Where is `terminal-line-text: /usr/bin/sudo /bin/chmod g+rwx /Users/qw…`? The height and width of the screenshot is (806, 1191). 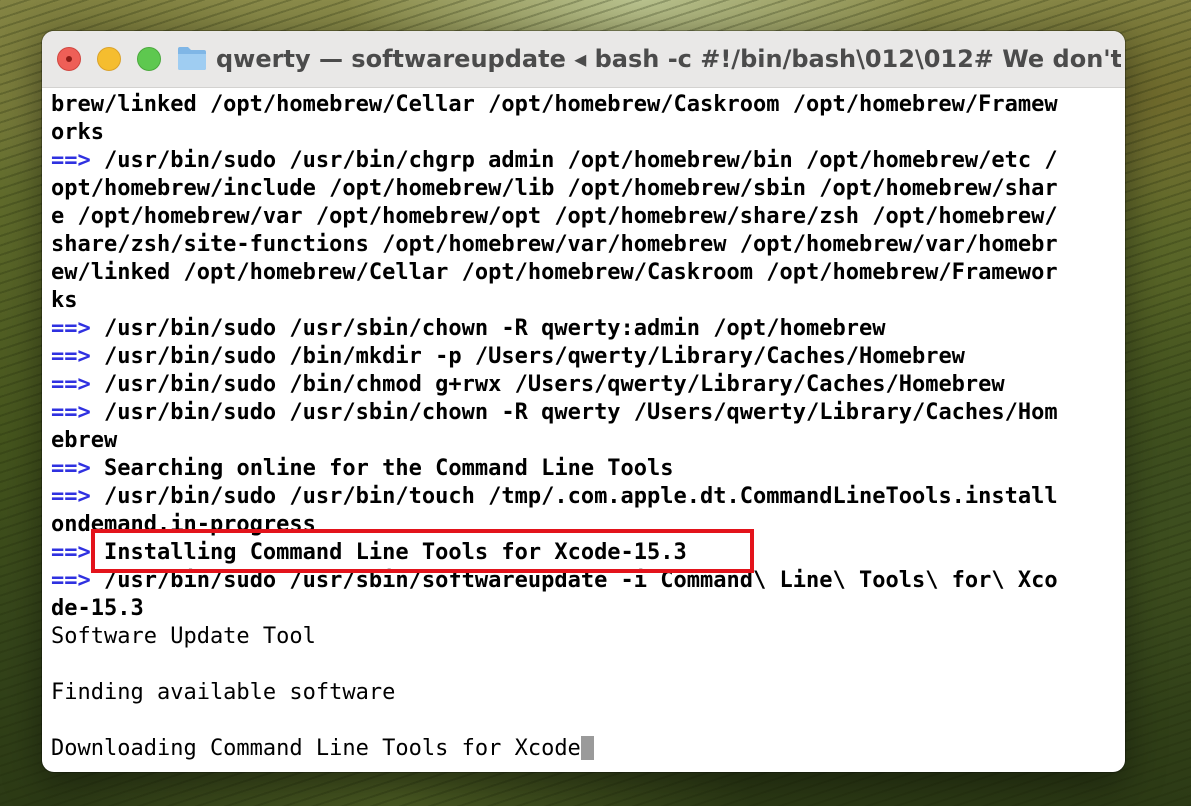
terminal-line-text: /usr/bin/sudo /bin/chmod g+rwx /Users/qw… is located at coordinates (547, 384).